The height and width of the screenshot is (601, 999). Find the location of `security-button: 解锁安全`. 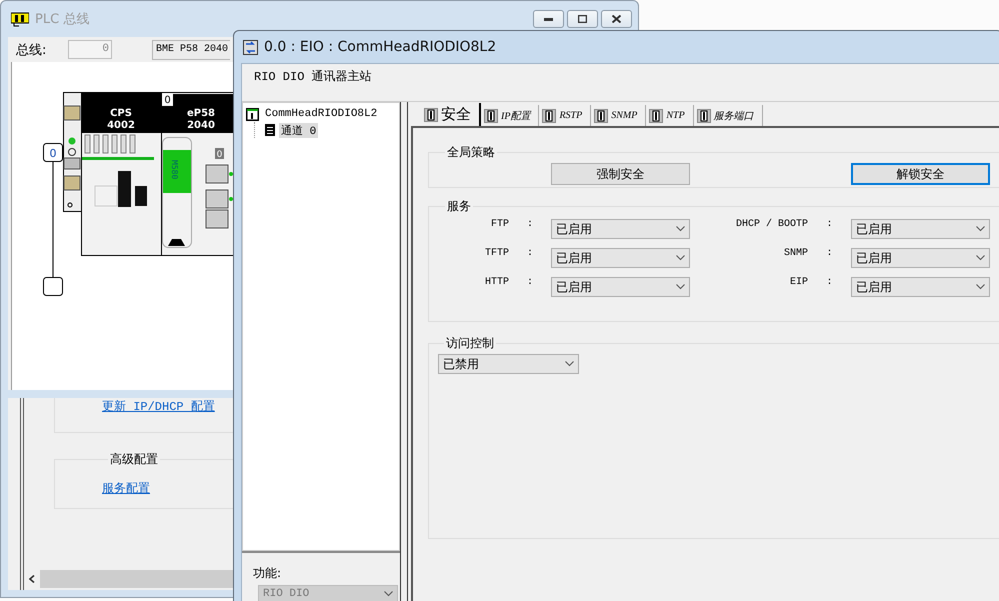

security-button: 解锁安全 is located at coordinates (920, 174).